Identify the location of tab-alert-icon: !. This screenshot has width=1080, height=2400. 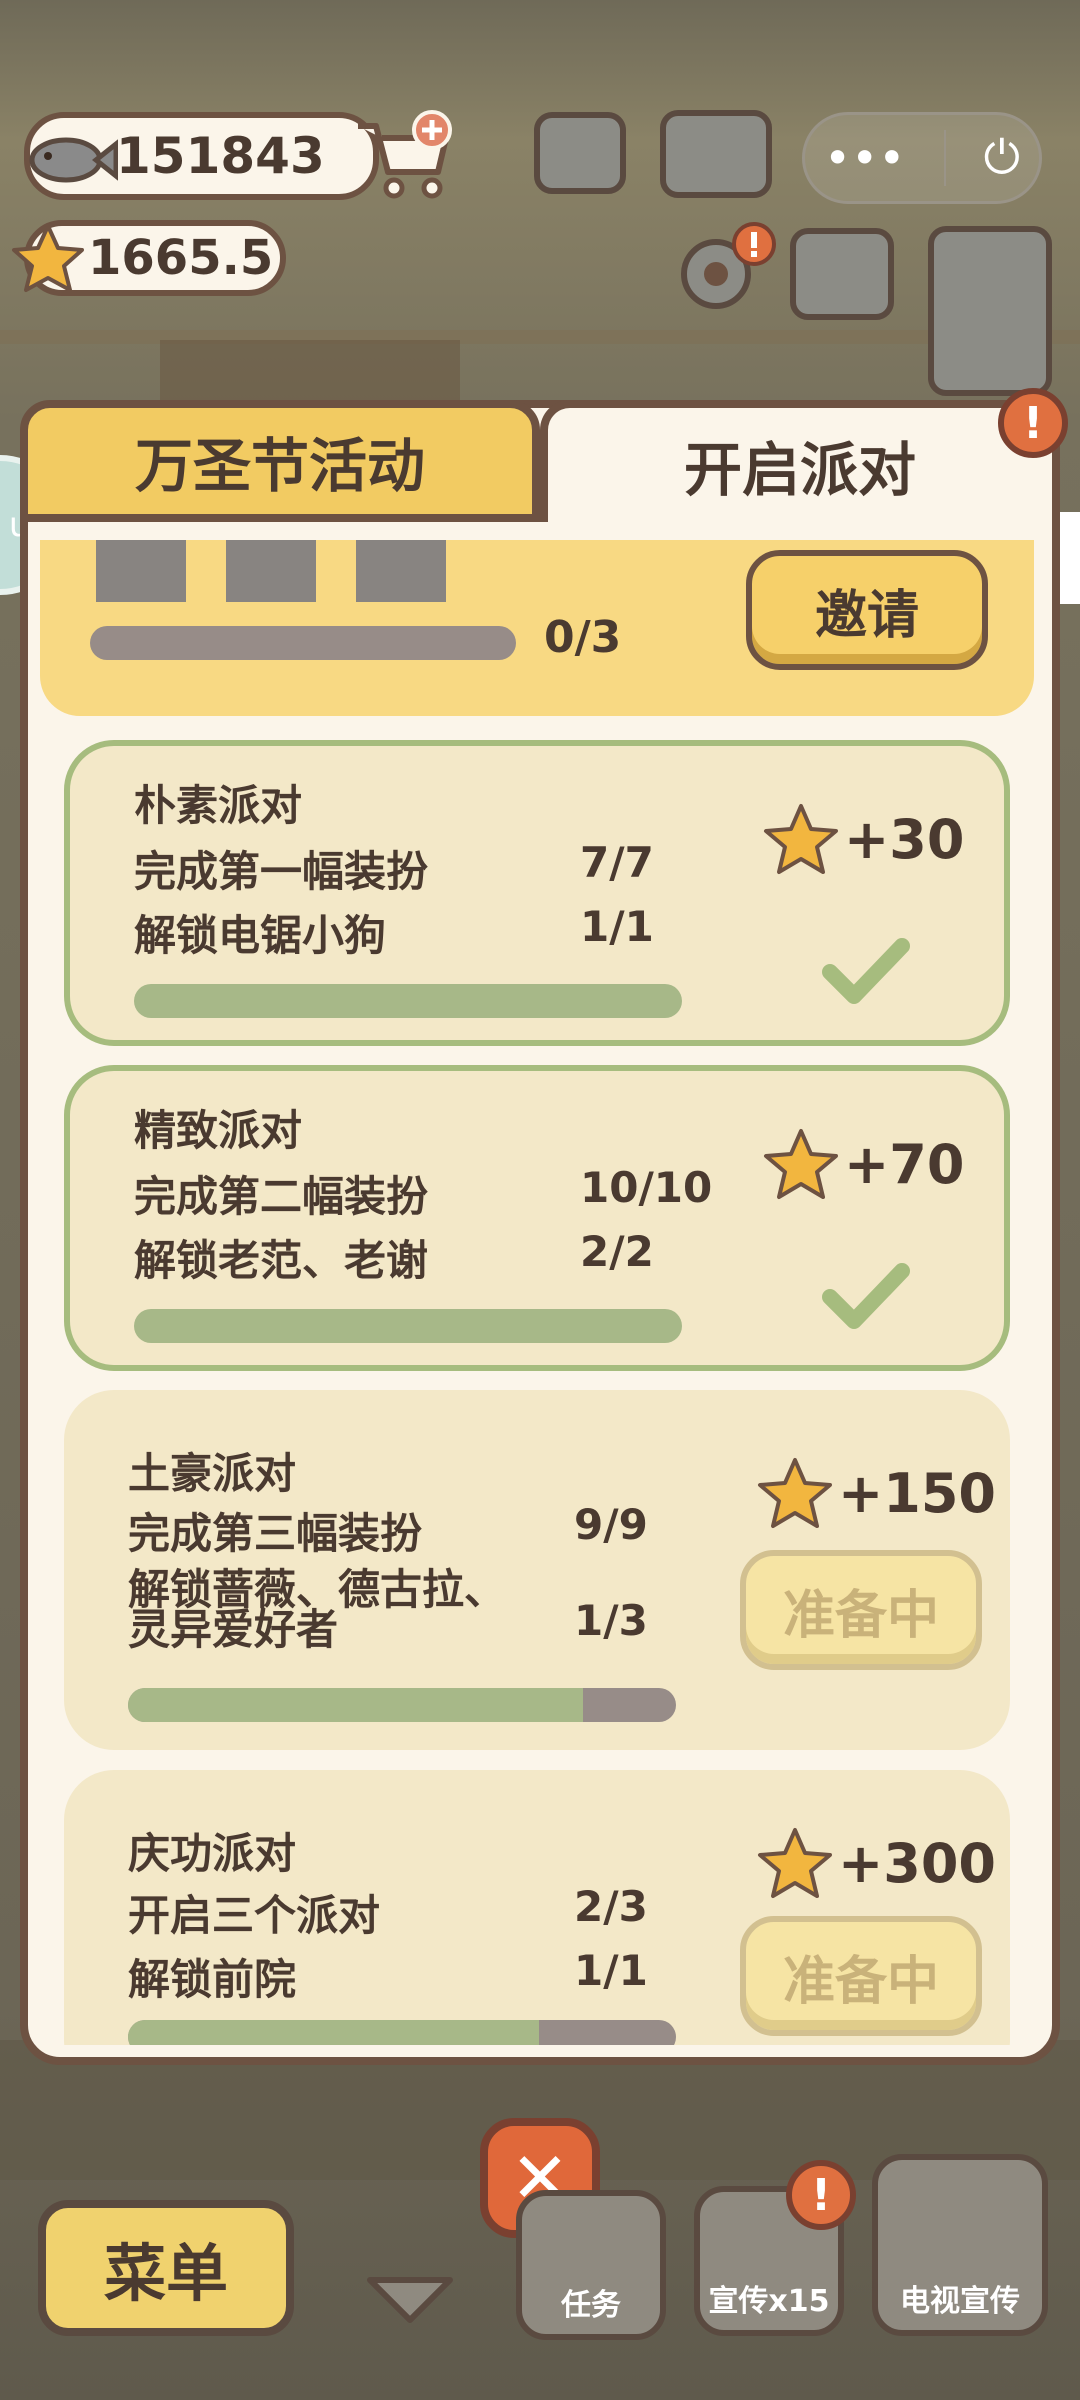
(1033, 423).